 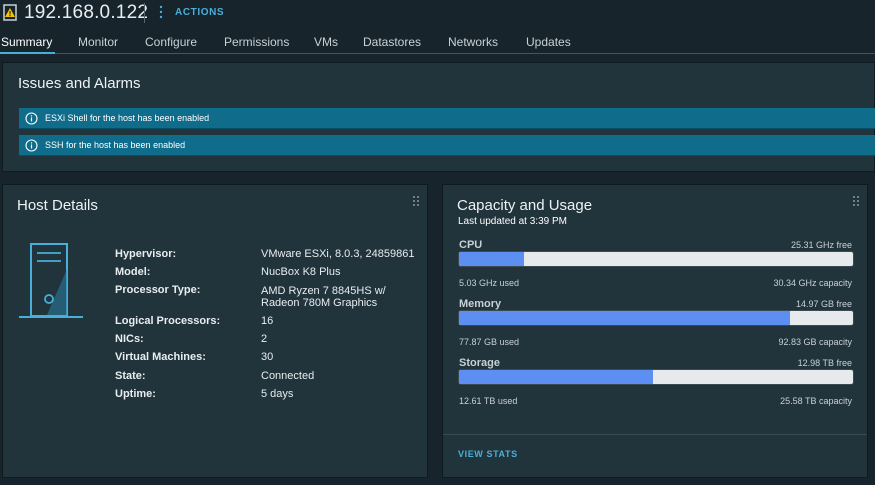 I want to click on cpu-used: 5.03 GHz used, so click(x=489, y=283).